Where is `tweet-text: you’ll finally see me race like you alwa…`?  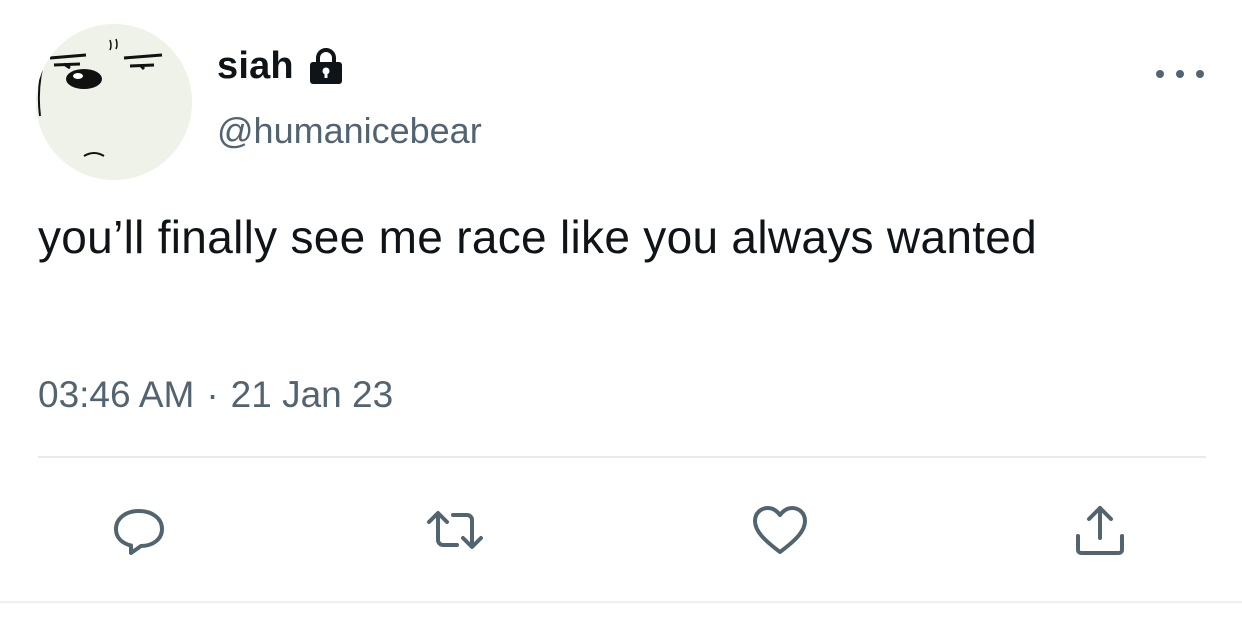 tweet-text: you’ll finally see me race like you alwa… is located at coordinates (538, 237).